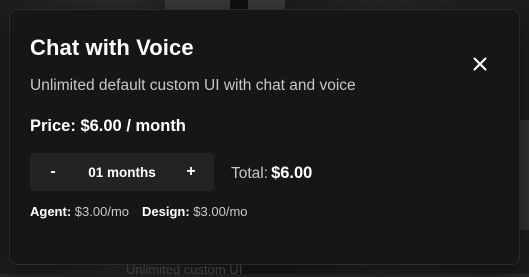 The width and height of the screenshot is (529, 277). I want to click on months-value: 01 months, so click(122, 172).